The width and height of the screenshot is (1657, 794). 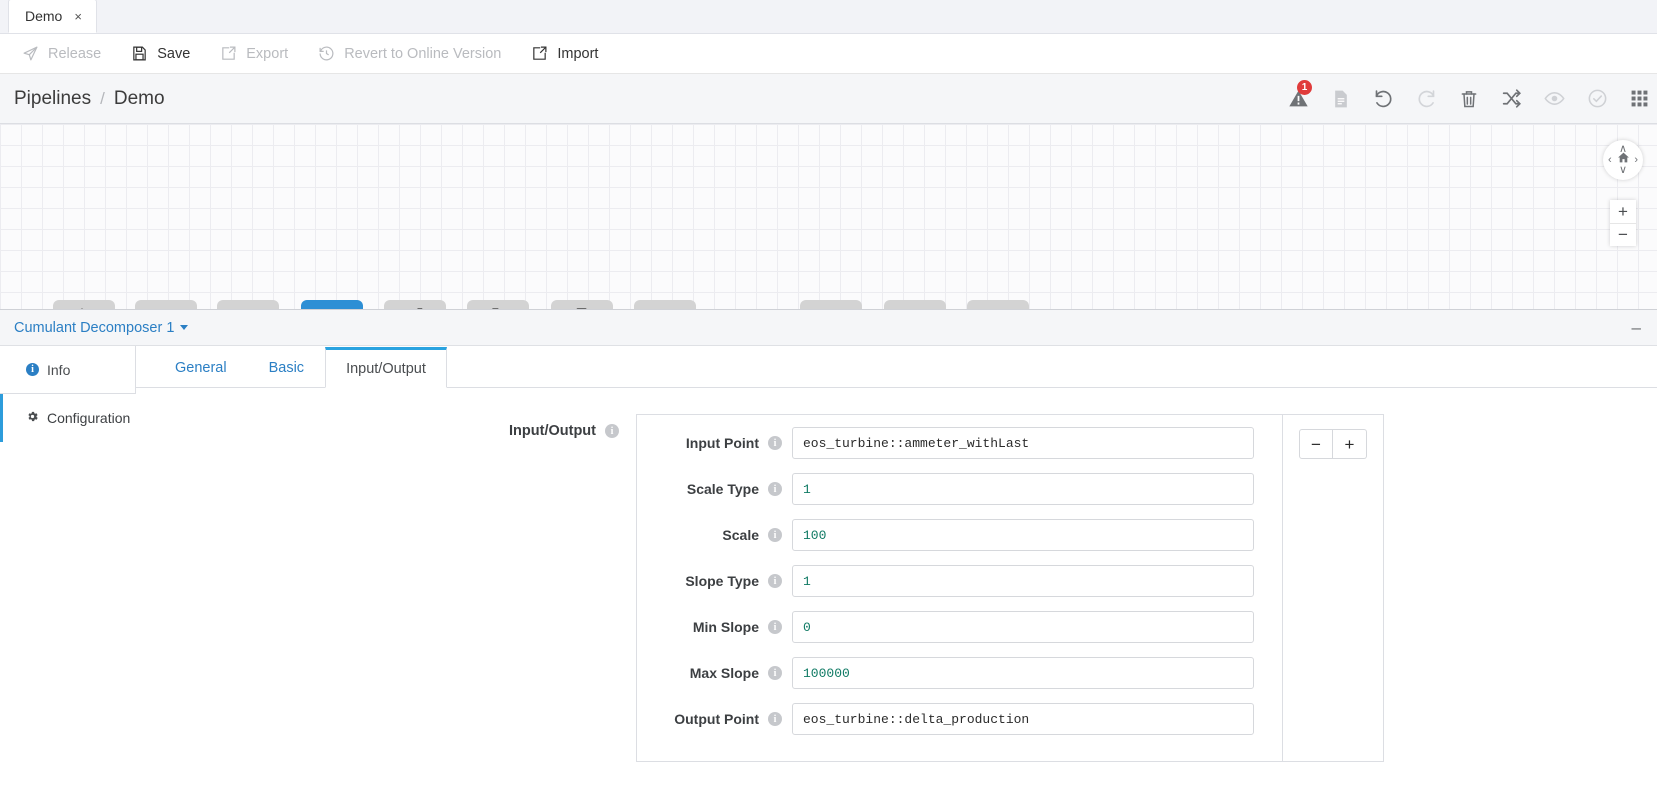 What do you see at coordinates (415, 304) in the screenshot?
I see `canvas-node: Fixed Time Window Aggregator 1` at bounding box center [415, 304].